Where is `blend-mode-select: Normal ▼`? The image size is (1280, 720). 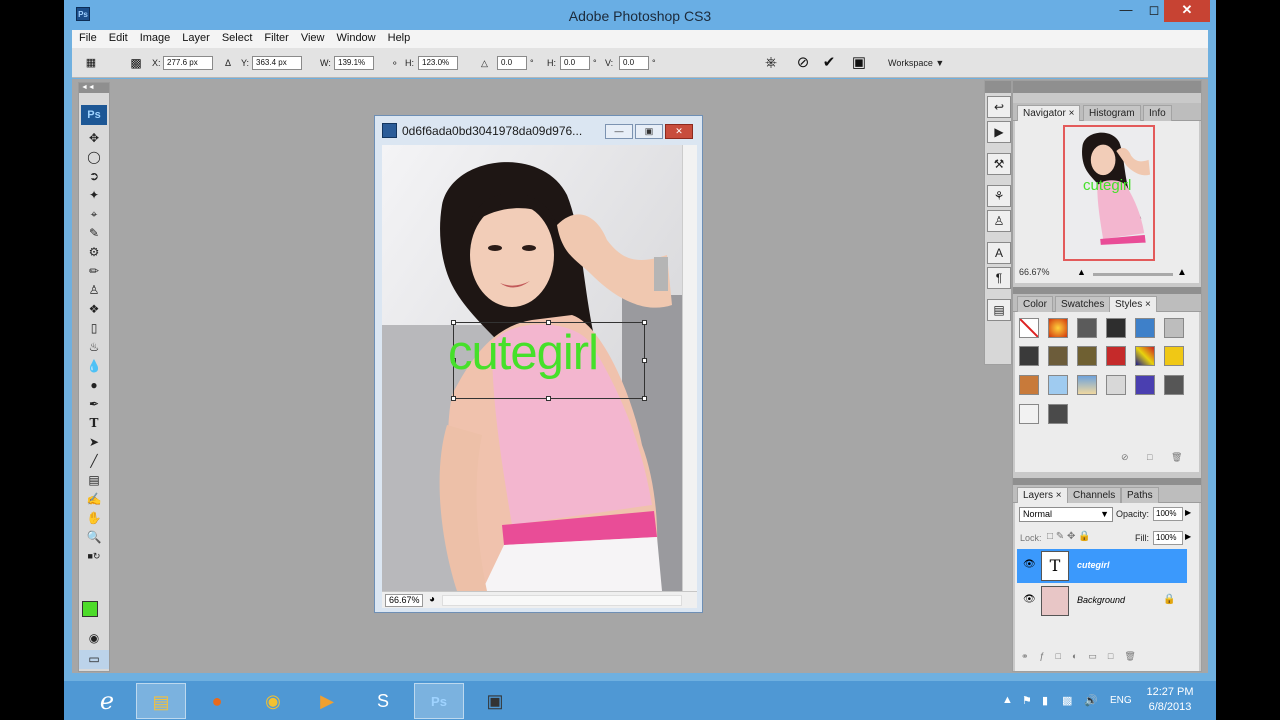
blend-mode-select: Normal ▼ is located at coordinates (1066, 514).